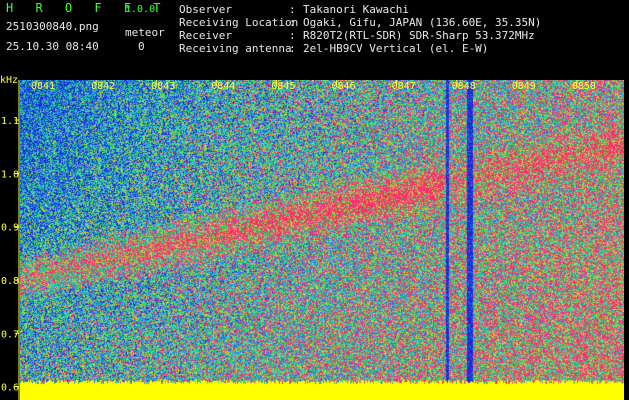  What do you see at coordinates (103, 86) in the screenshot?
I see `x-tick-label: 0842` at bounding box center [103, 86].